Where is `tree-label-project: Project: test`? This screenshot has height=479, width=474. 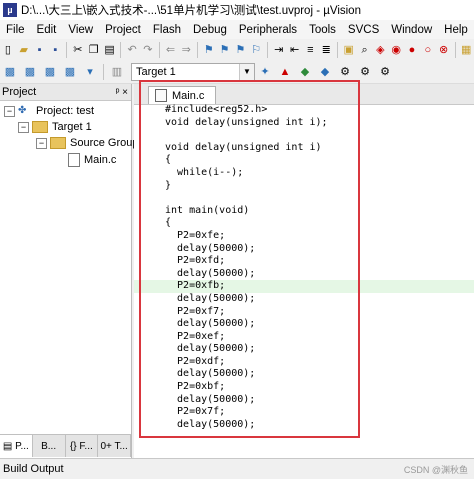
tree-label-project: Project: test is located at coordinates (65, 111).